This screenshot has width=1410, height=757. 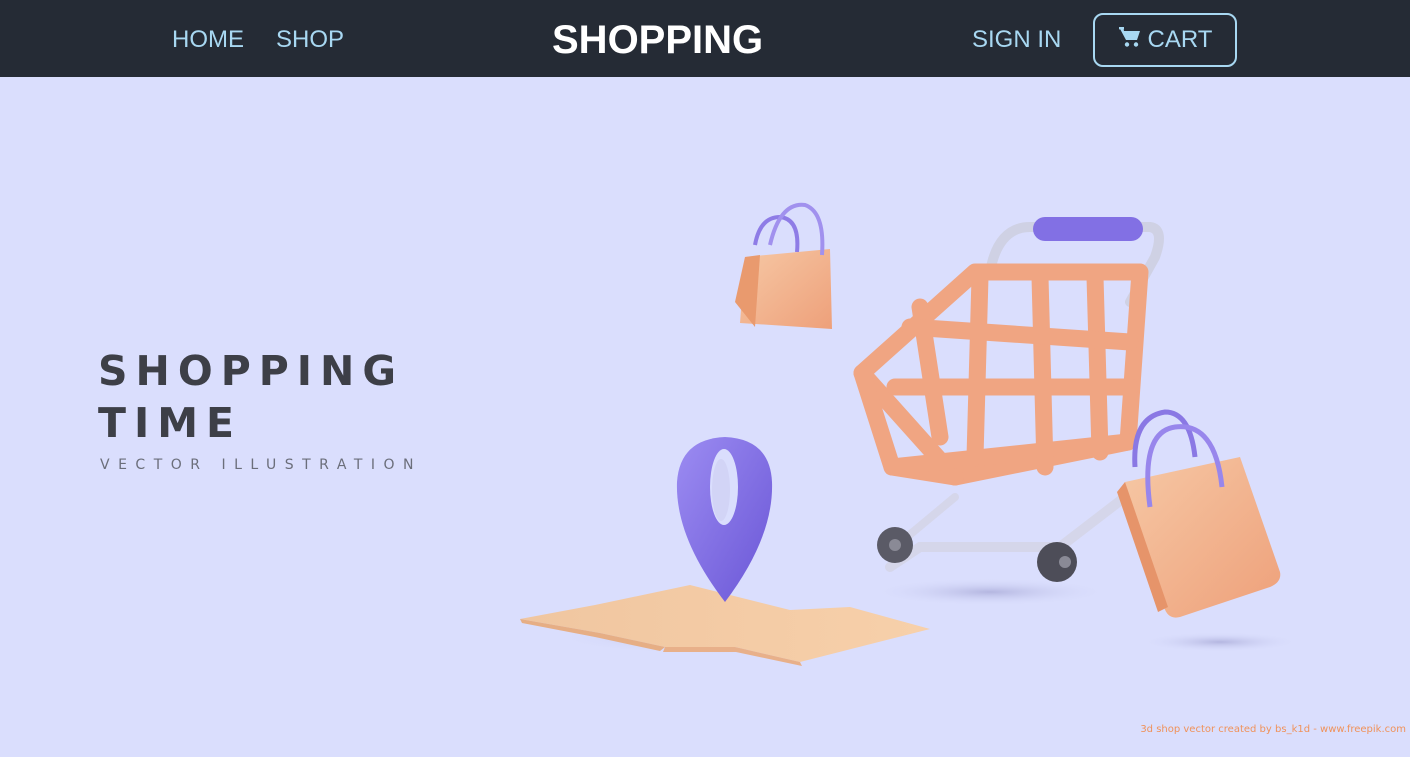 What do you see at coordinates (170, 423) in the screenshot?
I see `hero-title-line2: TIME` at bounding box center [170, 423].